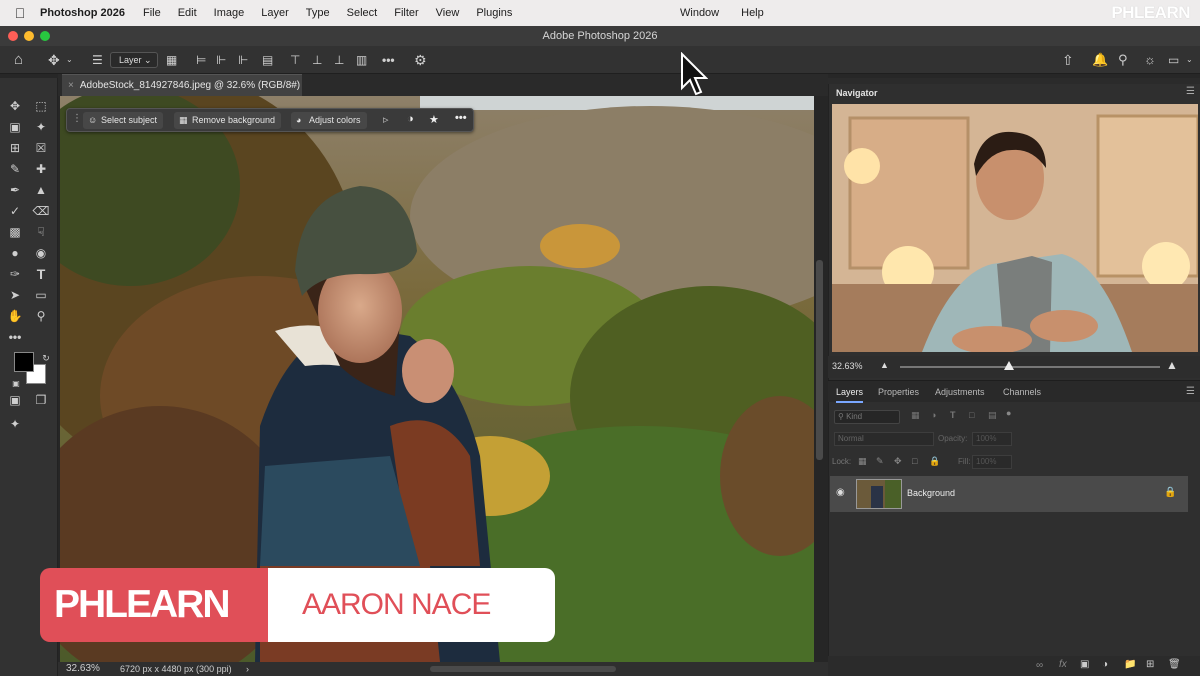 The height and width of the screenshot is (676, 1200). I want to click on folder-icon: 📁, so click(1130, 664).